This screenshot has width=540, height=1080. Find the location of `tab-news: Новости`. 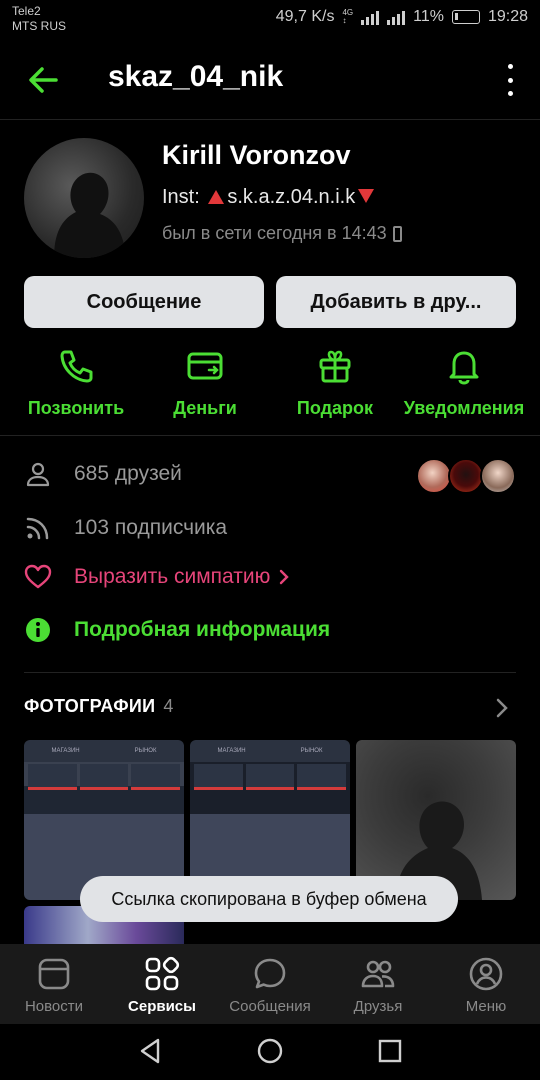

tab-news: Новости is located at coordinates (54, 985).